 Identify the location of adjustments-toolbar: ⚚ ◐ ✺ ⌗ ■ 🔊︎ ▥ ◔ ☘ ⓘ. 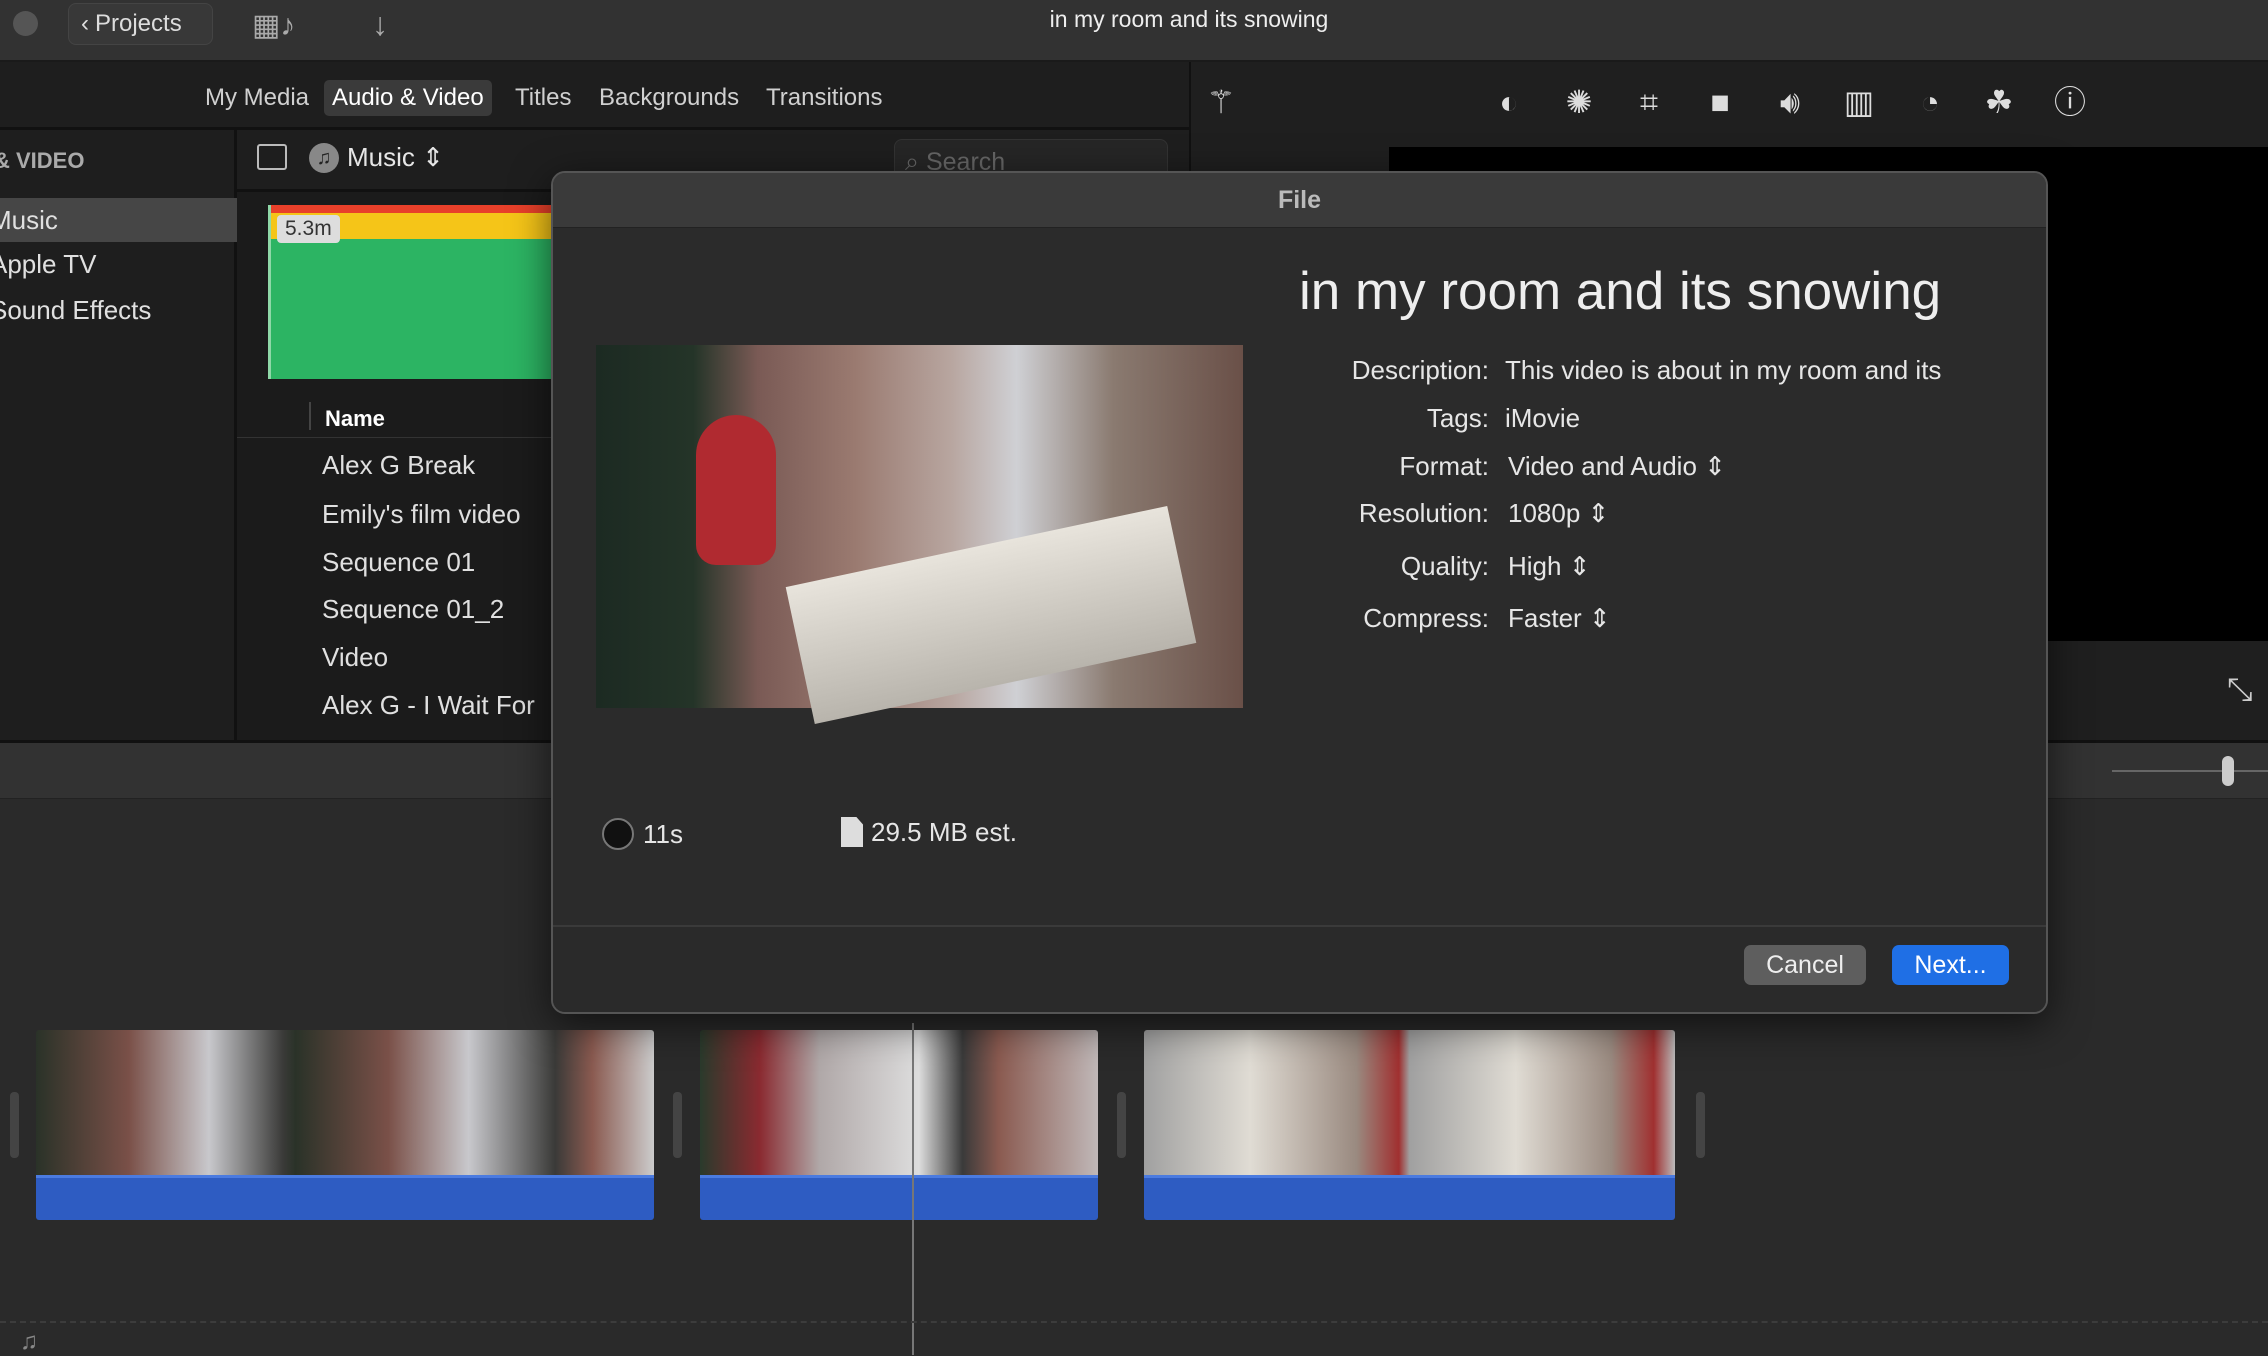
(1728, 104).